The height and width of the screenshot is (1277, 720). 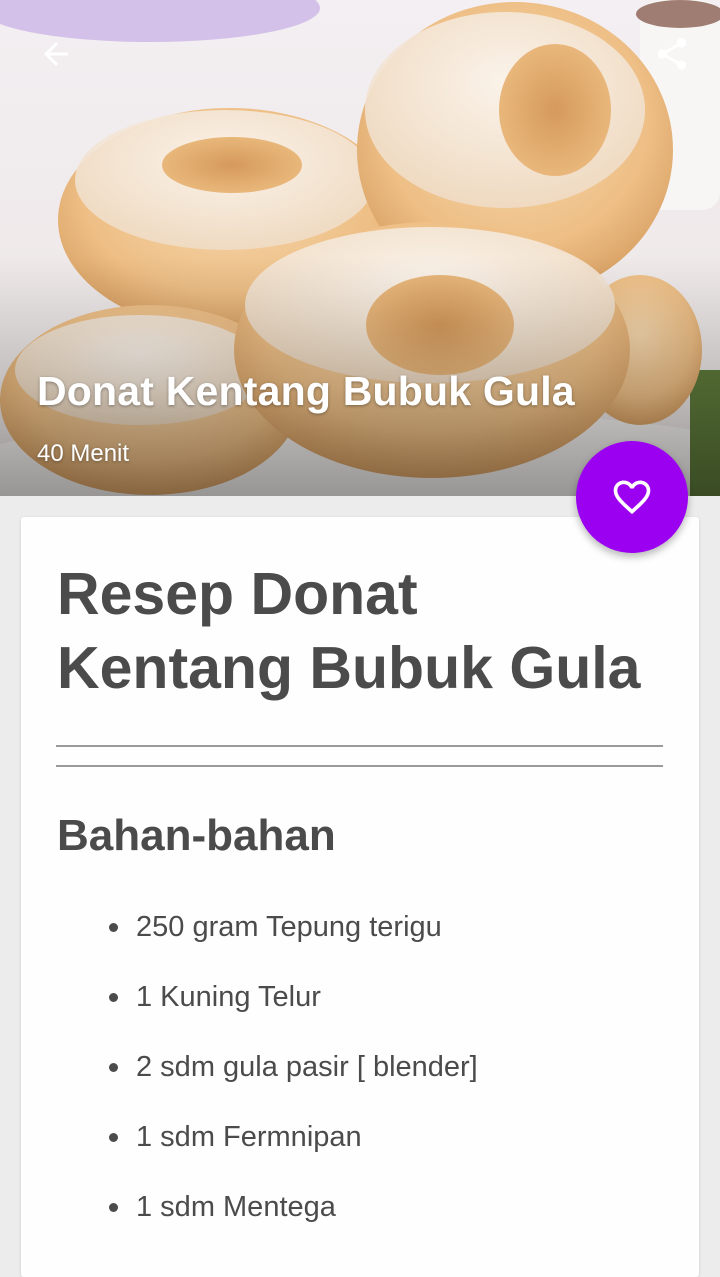 What do you see at coordinates (83, 453) in the screenshot?
I see `cooking-duration: 40 Menit` at bounding box center [83, 453].